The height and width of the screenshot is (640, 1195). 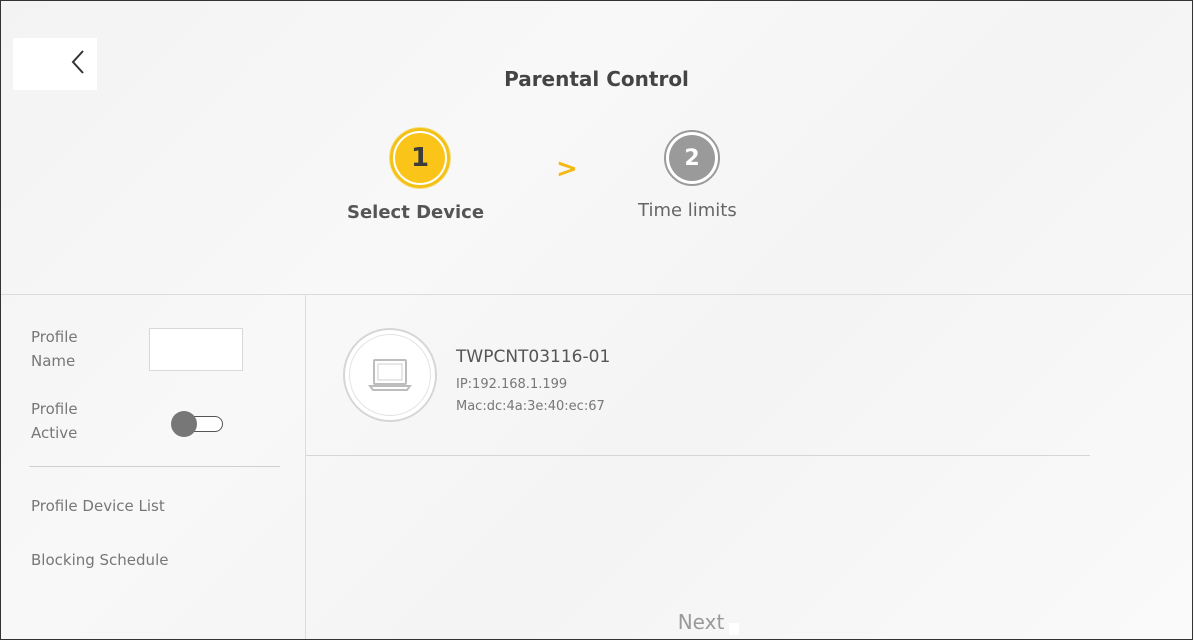 I want to click on step-1-indicator: 1, so click(x=420, y=158).